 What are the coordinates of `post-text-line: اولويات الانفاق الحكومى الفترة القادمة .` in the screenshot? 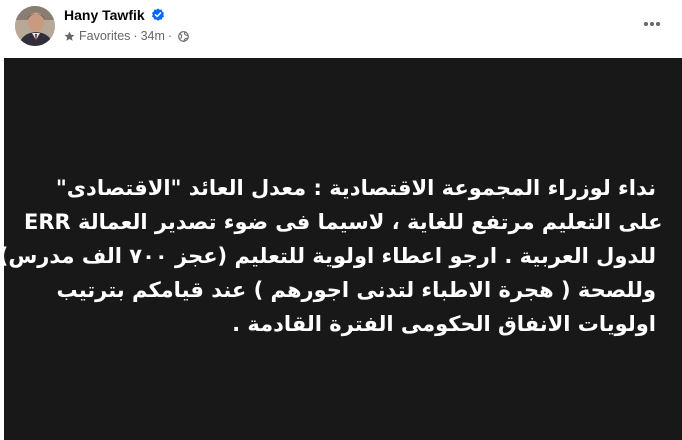 It's located at (444, 324).